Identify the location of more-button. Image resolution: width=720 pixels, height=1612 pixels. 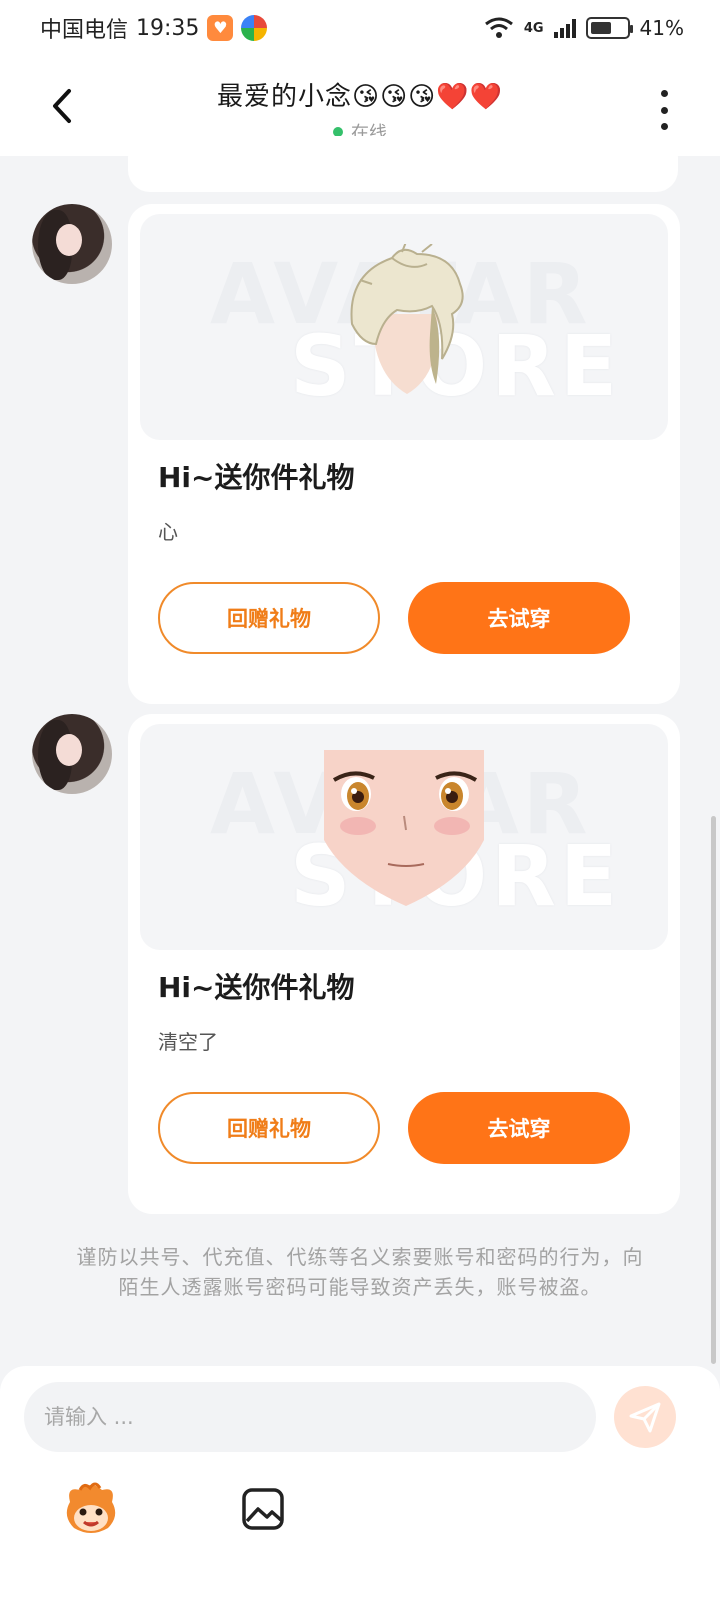
(664, 110).